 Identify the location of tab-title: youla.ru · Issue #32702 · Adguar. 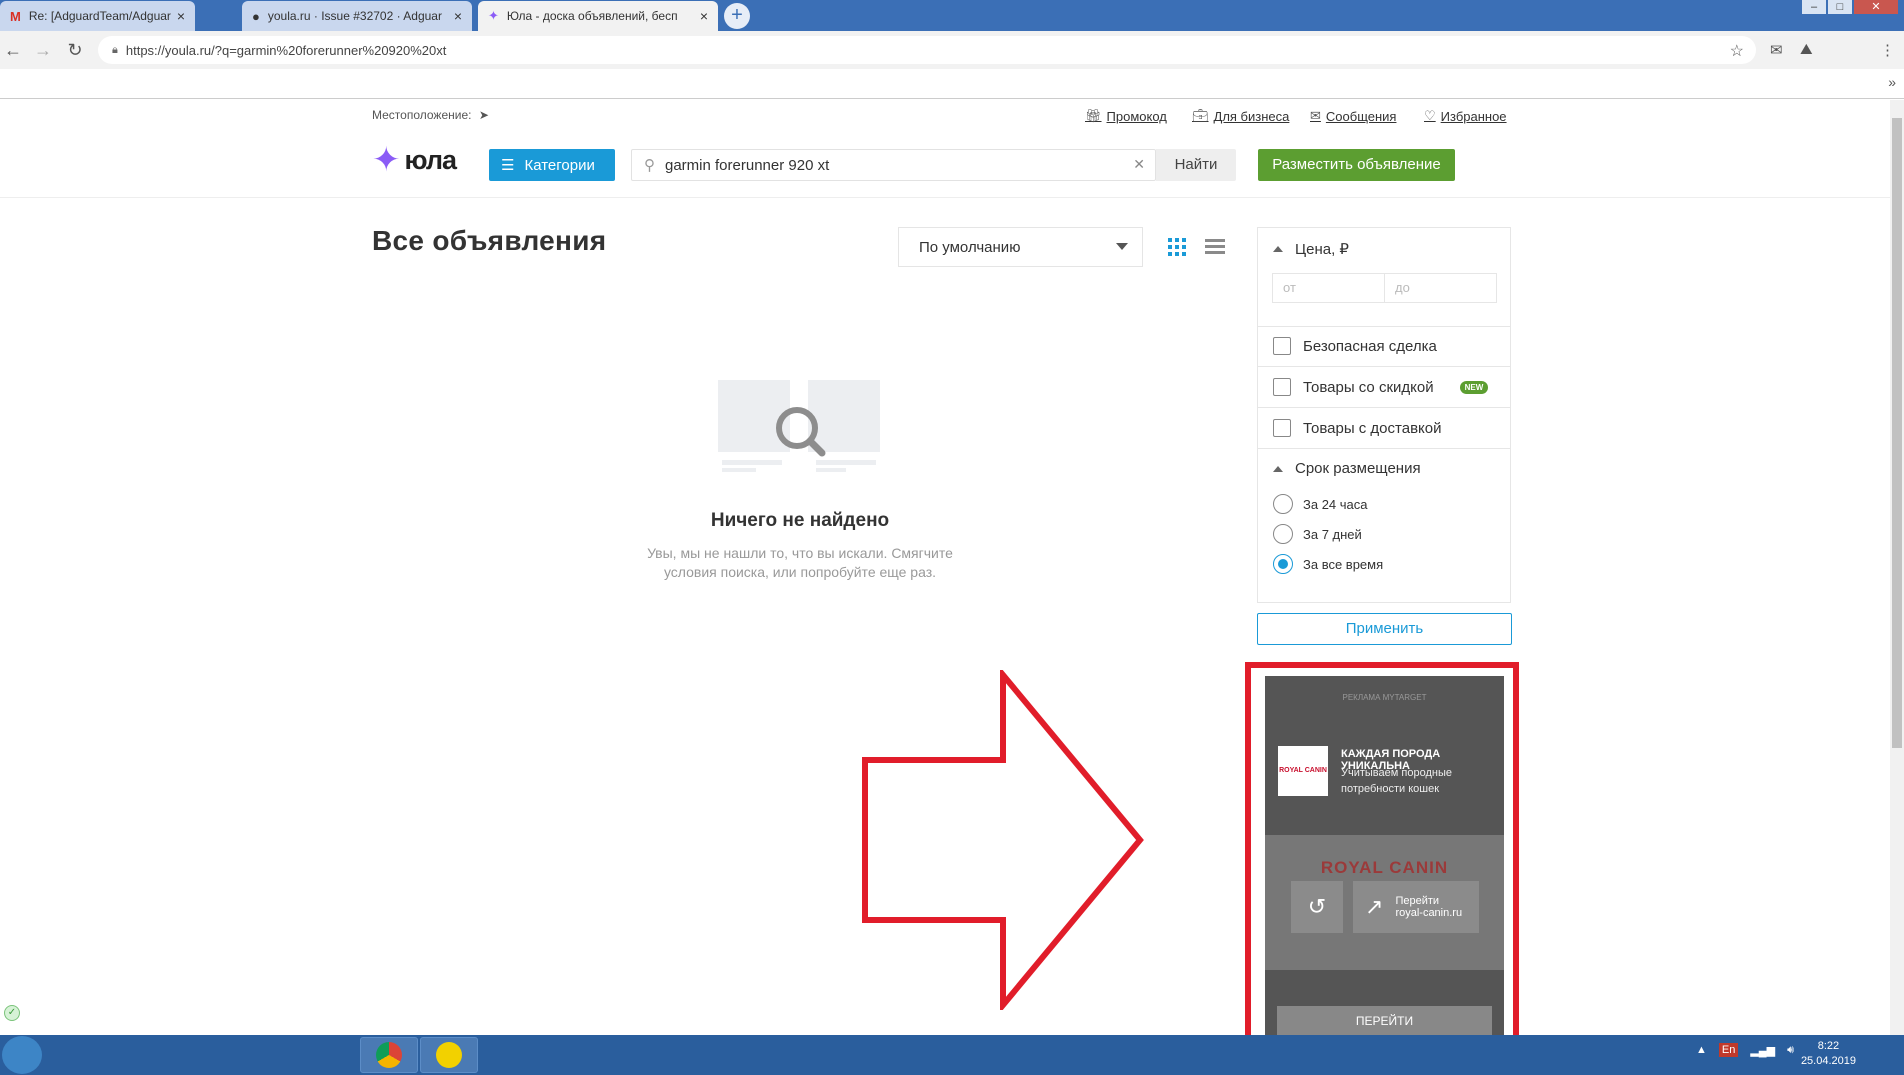
(354, 16).